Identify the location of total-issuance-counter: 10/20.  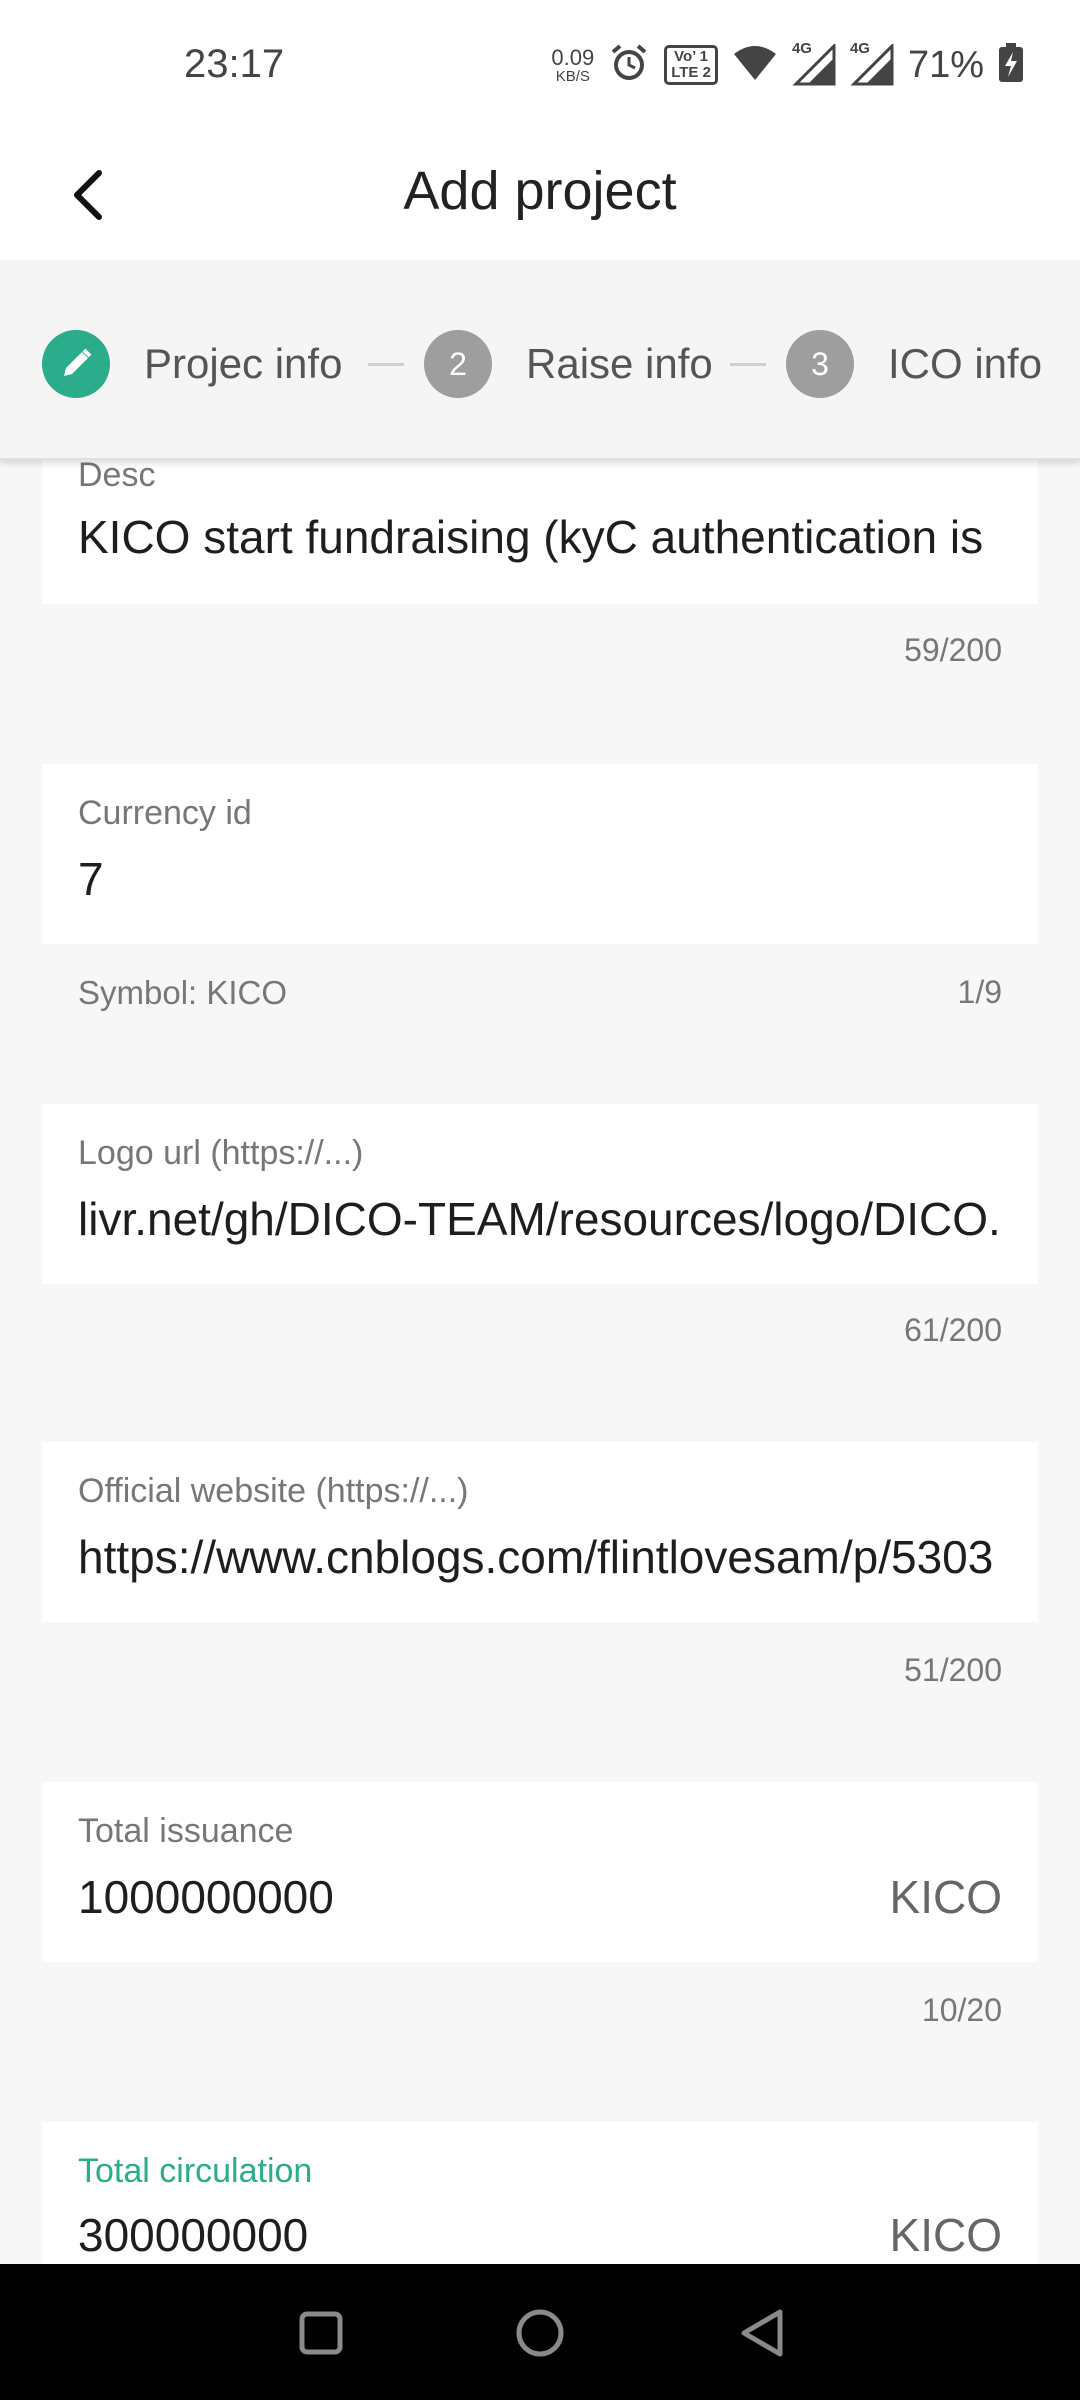
(961, 2010).